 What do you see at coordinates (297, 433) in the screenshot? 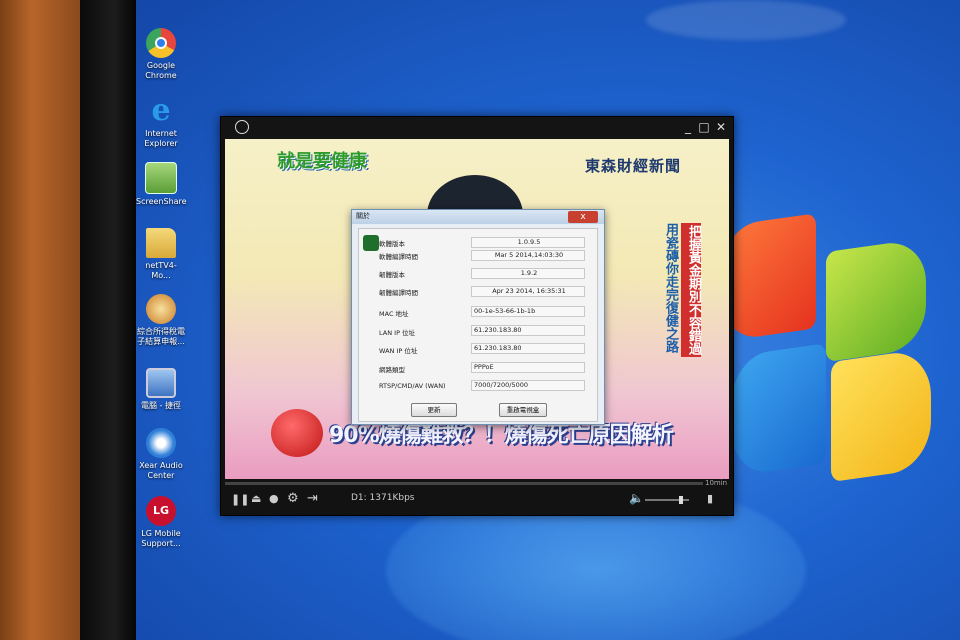
I see `apple-graphic` at bounding box center [297, 433].